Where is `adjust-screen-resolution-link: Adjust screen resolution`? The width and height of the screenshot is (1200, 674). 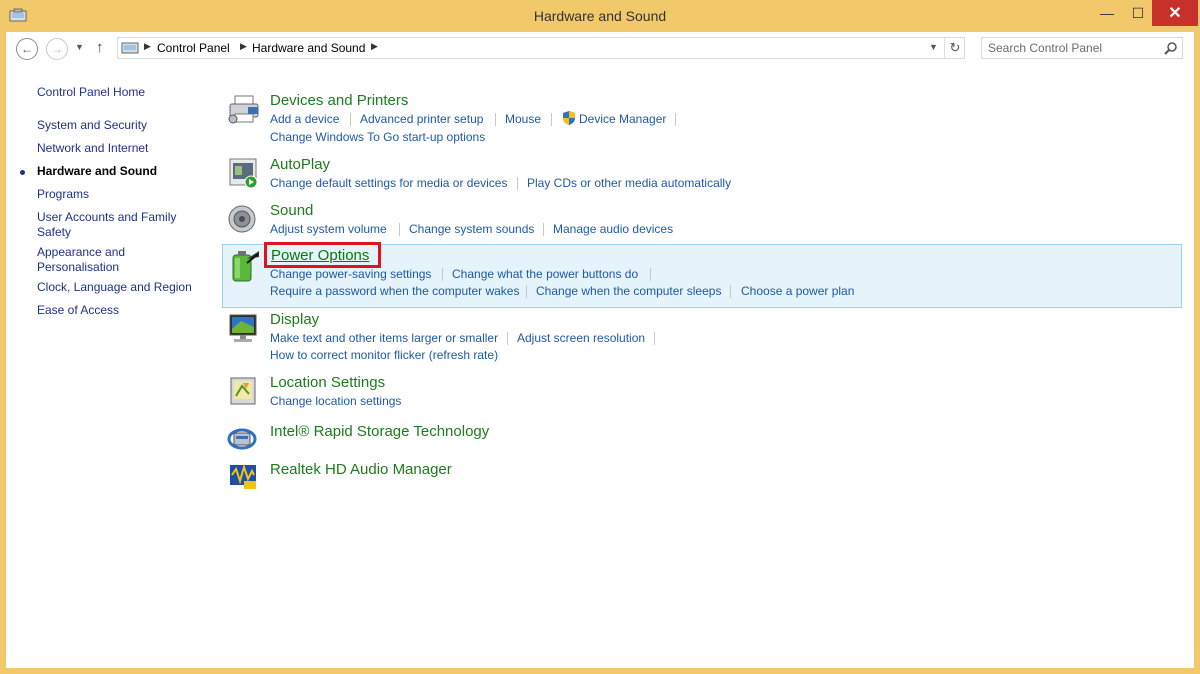 adjust-screen-resolution-link: Adjust screen resolution is located at coordinates (581, 338).